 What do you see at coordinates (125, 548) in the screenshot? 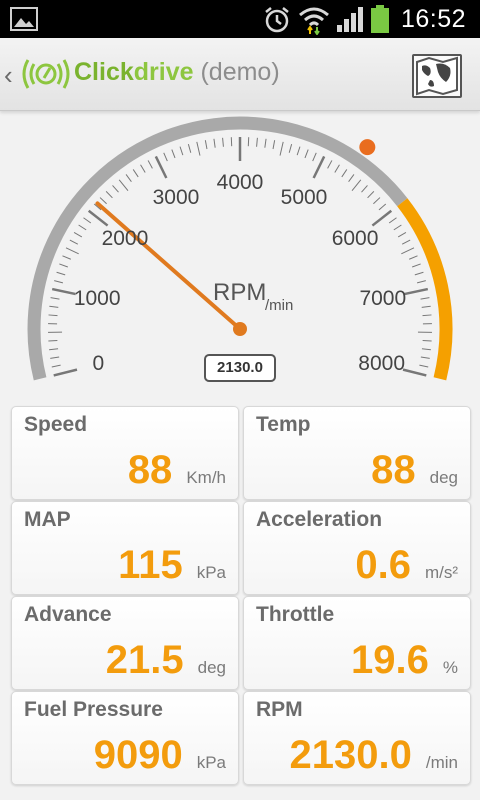
I see `sensor-tile-map: MAP 115 kPa` at bounding box center [125, 548].